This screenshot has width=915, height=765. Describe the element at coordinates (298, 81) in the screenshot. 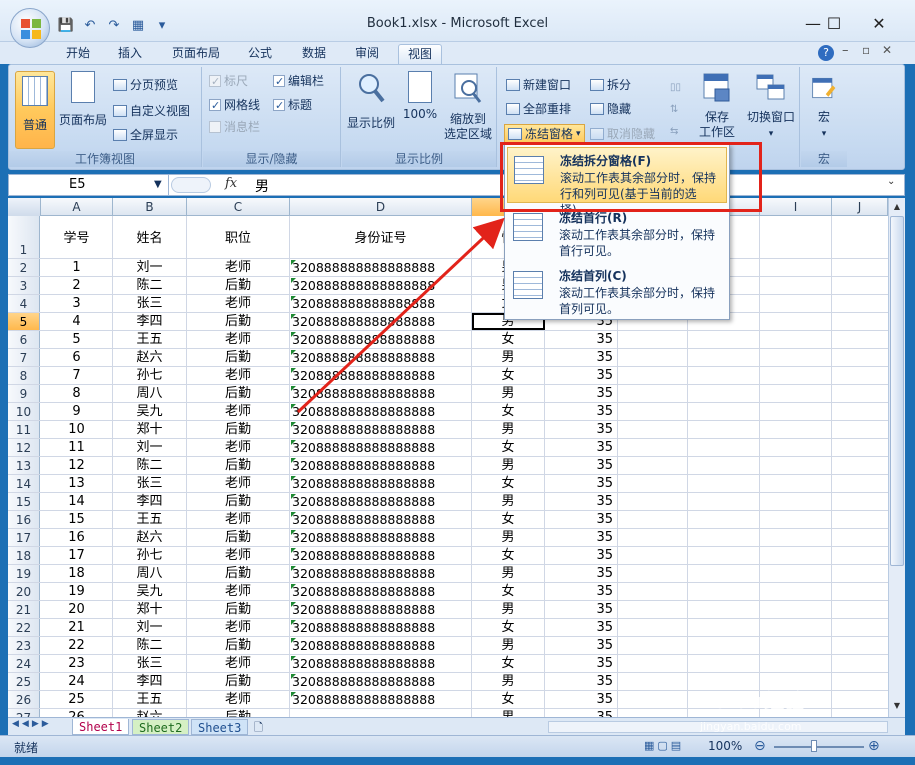

I see `formula-bar-checkbox: 编辑栏` at that location.